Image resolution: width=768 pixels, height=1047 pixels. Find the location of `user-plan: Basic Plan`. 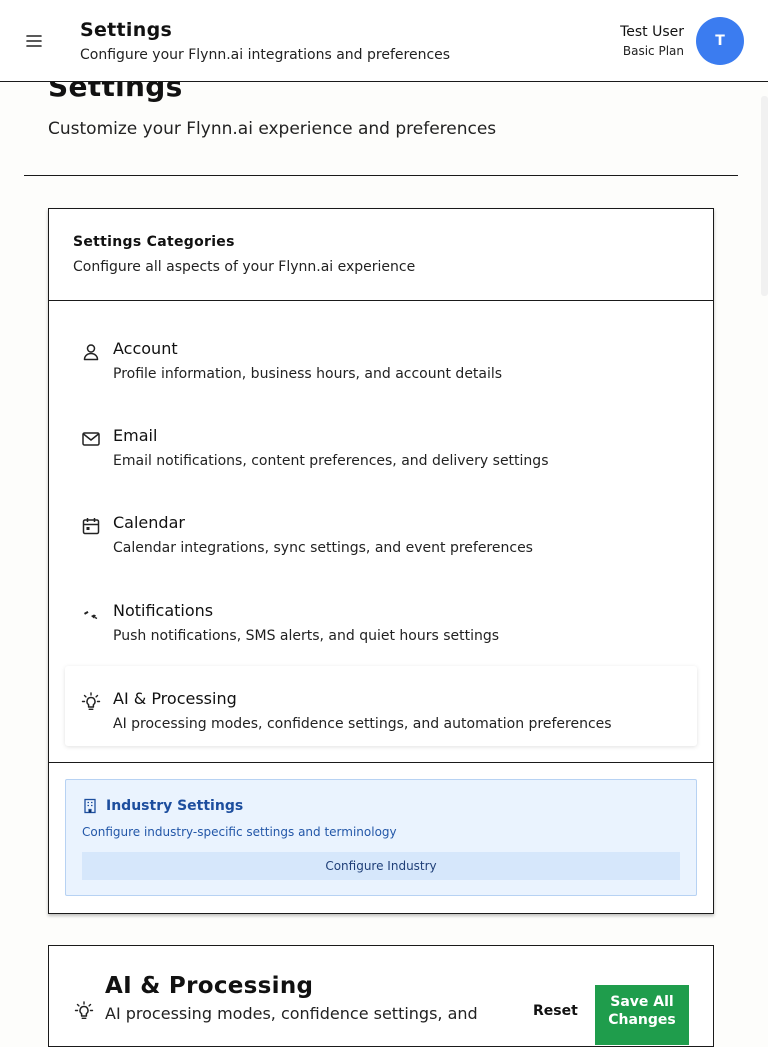

user-plan: Basic Plan is located at coordinates (653, 51).